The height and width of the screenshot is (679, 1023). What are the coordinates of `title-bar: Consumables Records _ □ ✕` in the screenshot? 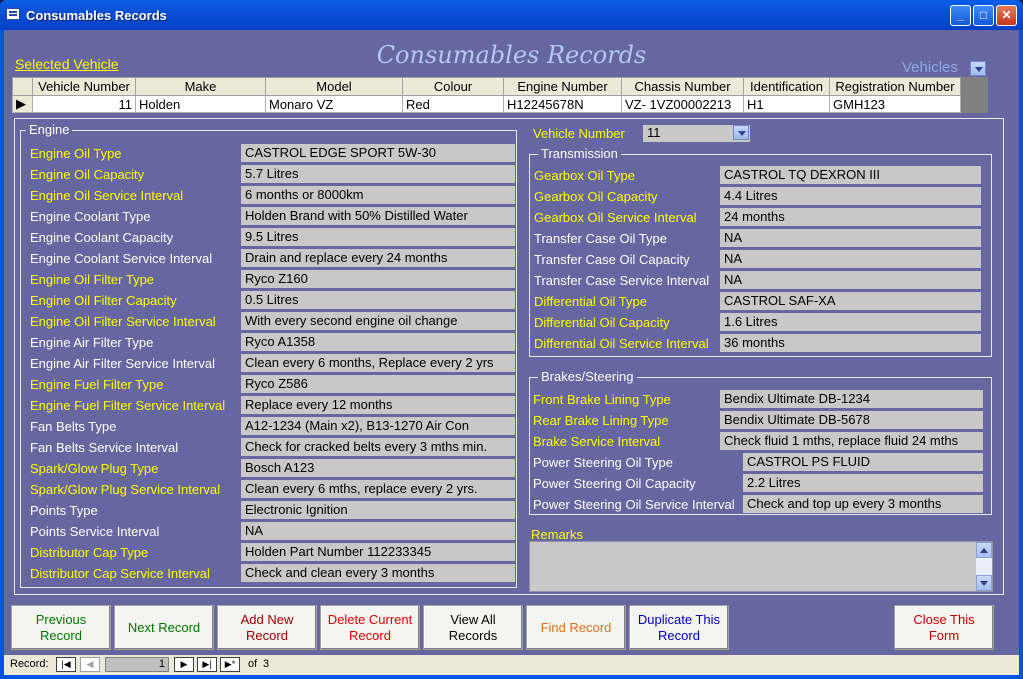 It's located at (511, 15).